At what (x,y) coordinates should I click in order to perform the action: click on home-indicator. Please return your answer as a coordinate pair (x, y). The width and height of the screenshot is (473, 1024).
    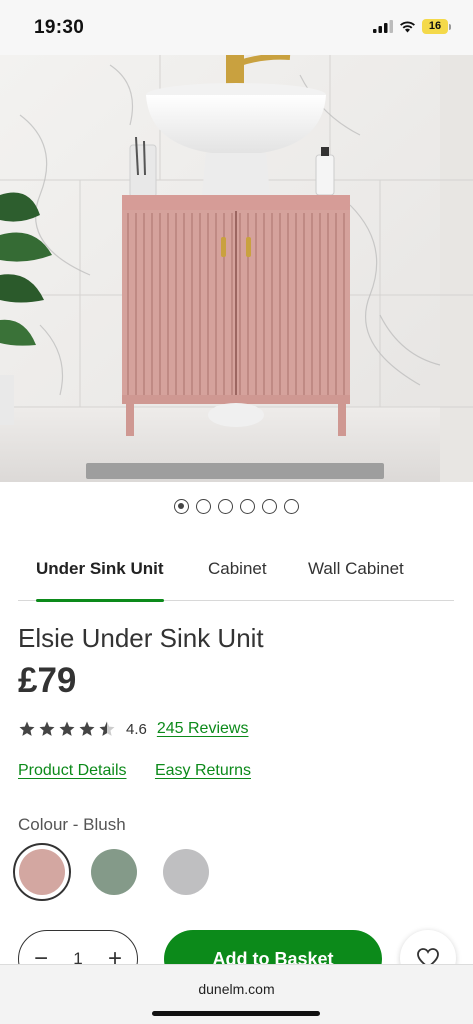
    Looking at the image, I should click on (236, 1013).